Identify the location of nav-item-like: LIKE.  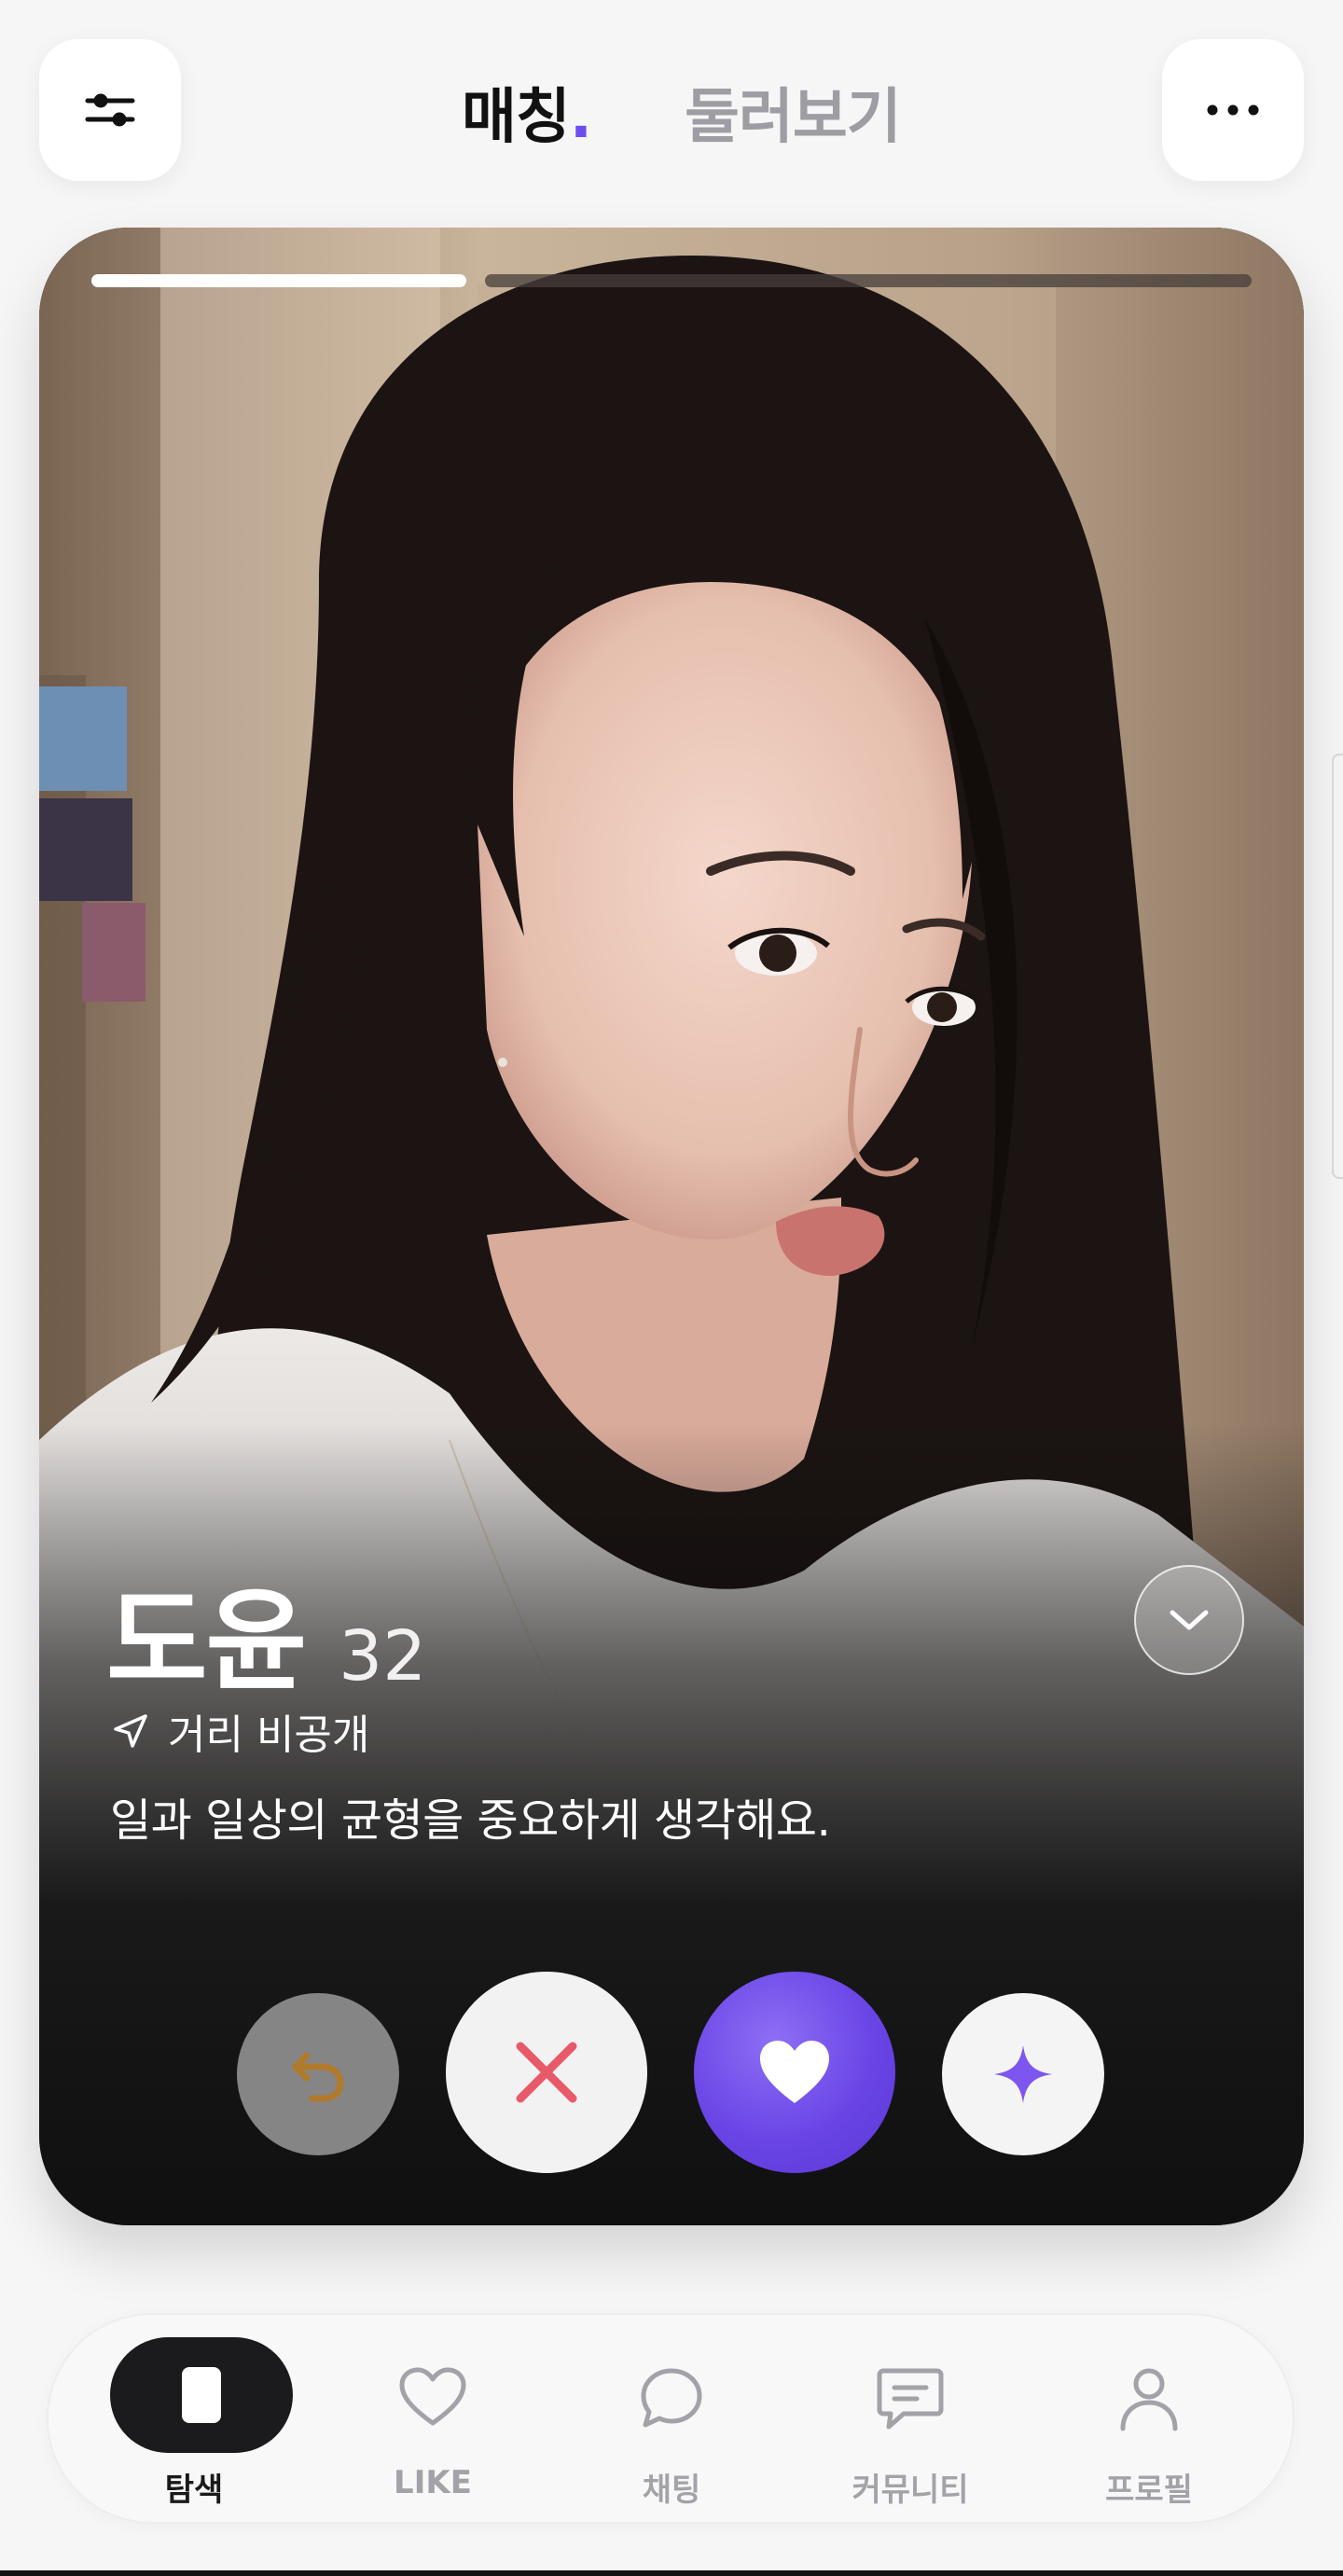
(432, 2420).